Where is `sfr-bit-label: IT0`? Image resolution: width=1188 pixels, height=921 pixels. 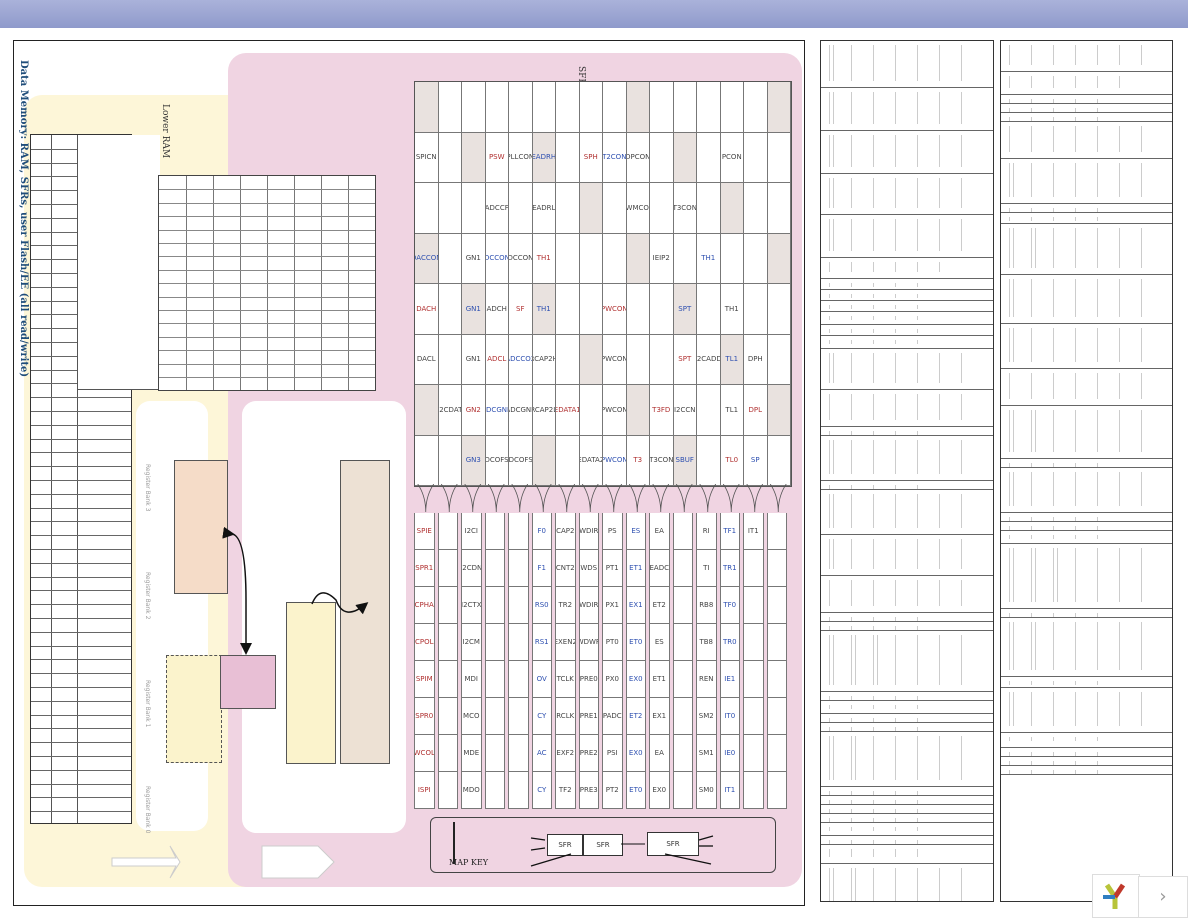
sfr-bit-label: IT0 is located at coordinates (730, 716).